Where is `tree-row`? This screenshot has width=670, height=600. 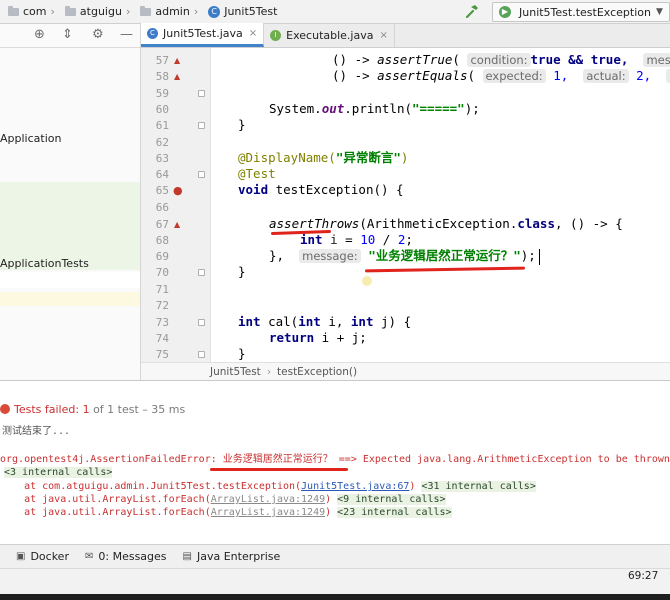
tree-row is located at coordinates (70, 280).